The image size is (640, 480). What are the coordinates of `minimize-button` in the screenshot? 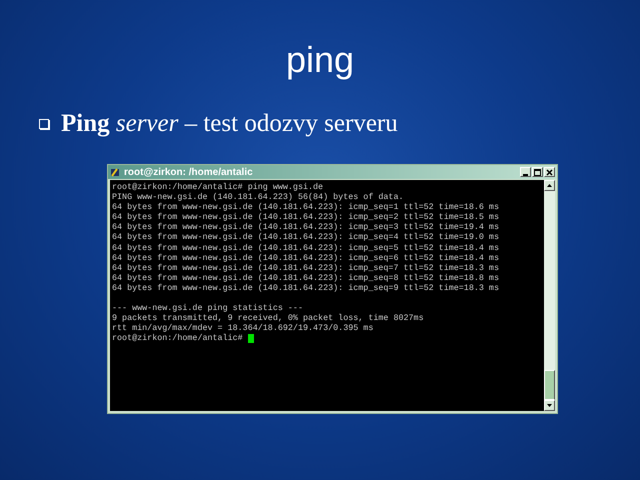 It's located at (525, 172).